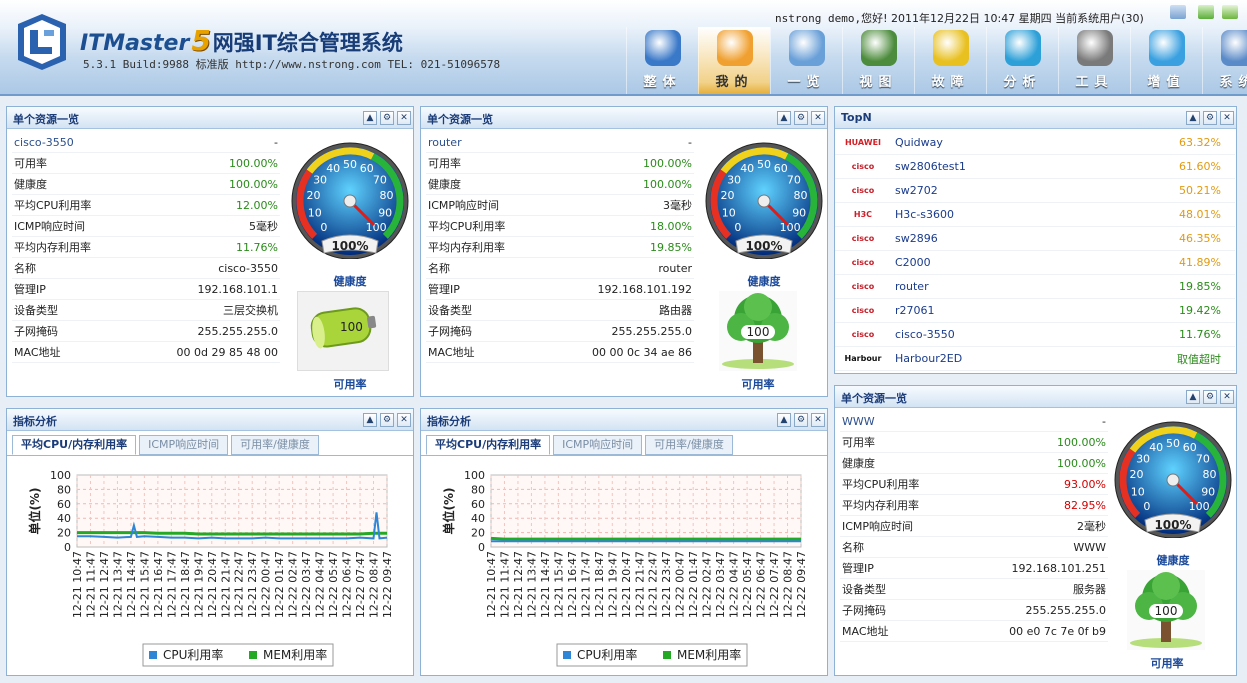 This screenshot has height=683, width=1247. I want to click on topn-row: HUAWEI Quidway 63.32%, so click(1035, 143).